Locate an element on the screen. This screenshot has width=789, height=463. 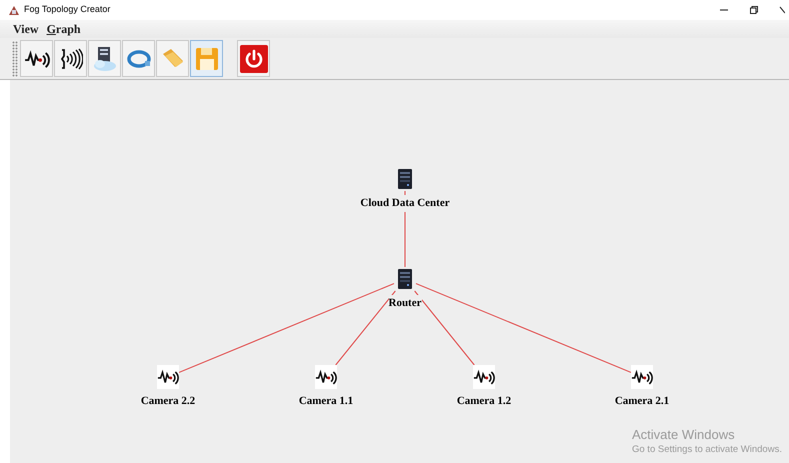
power-icon is located at coordinates (254, 58).